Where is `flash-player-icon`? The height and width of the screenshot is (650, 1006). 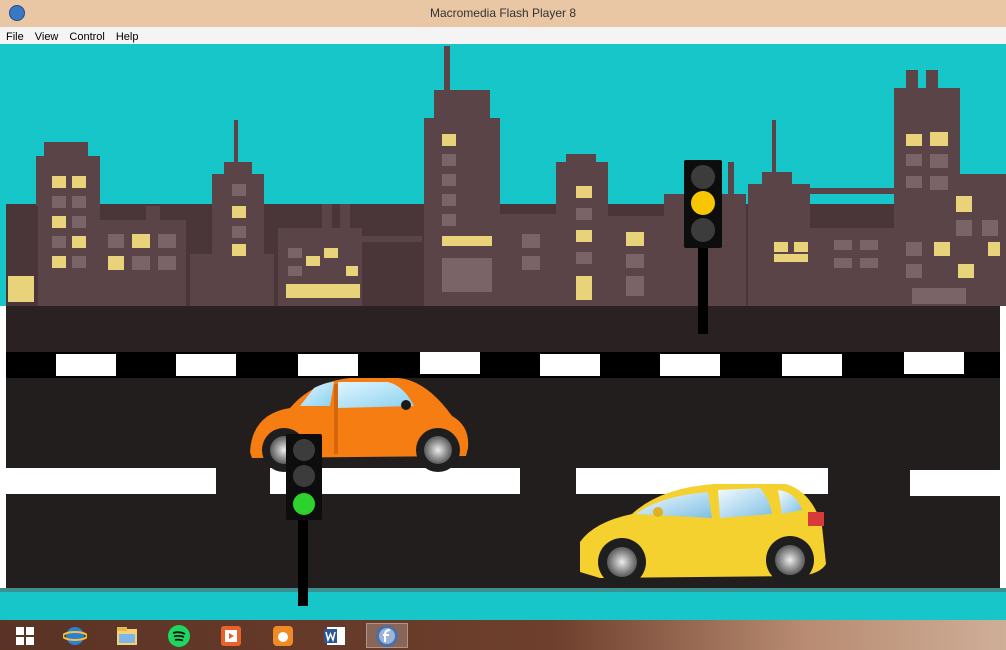
flash-player-icon is located at coordinates (387, 635).